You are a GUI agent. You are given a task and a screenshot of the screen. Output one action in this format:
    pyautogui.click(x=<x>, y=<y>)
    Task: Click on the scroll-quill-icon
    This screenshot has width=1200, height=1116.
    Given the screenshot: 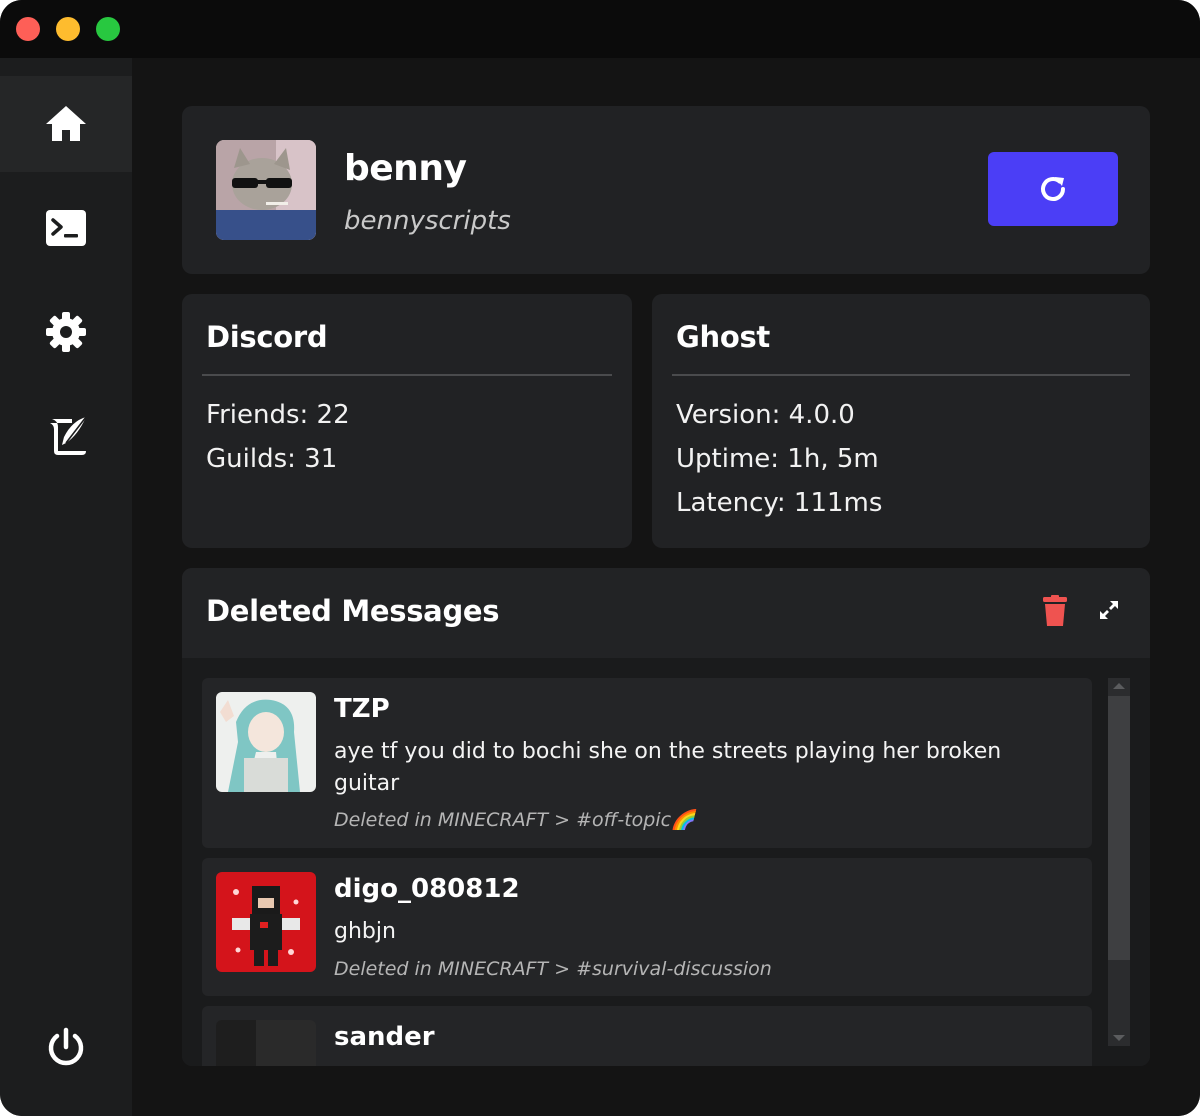 What is the action you would take?
    pyautogui.click(x=65, y=435)
    